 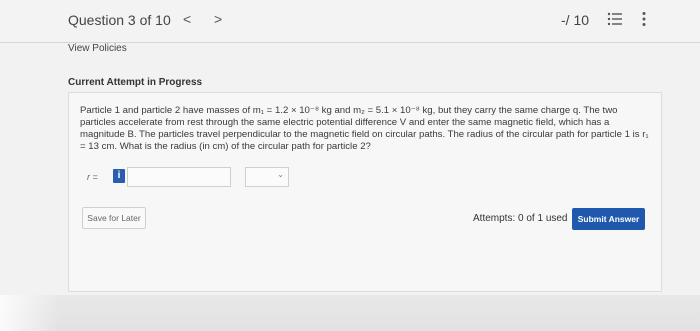 I want to click on screen-glare, so click(x=30, y=313).